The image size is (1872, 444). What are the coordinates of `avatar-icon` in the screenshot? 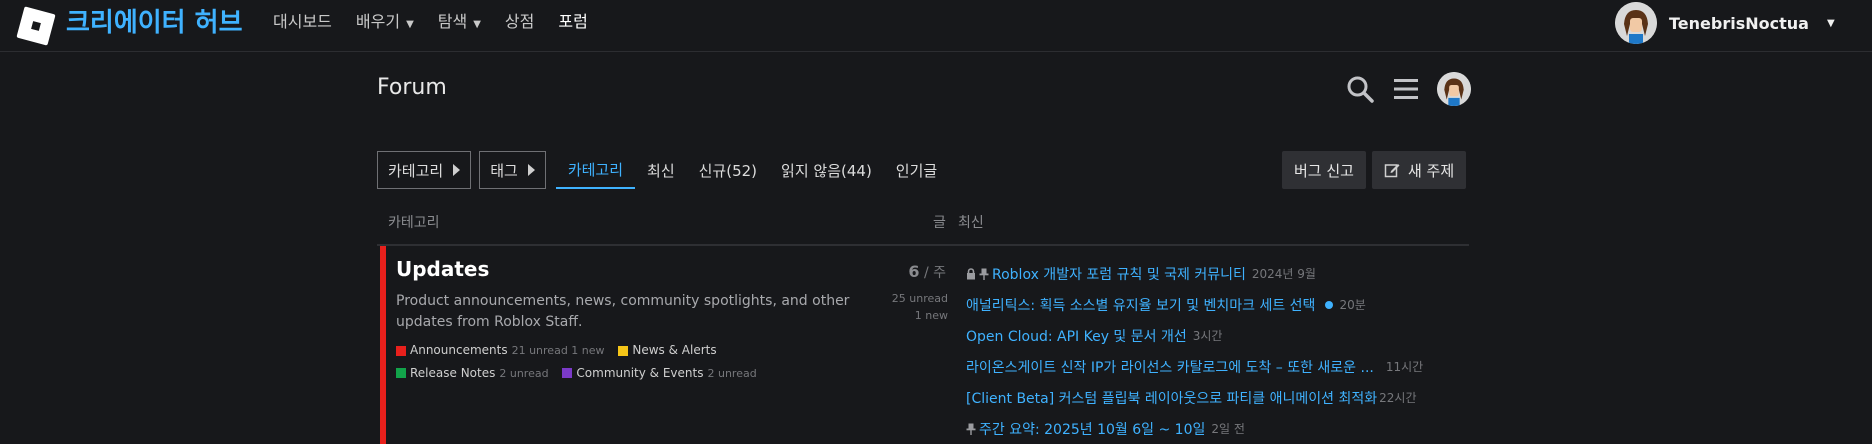 It's located at (1636, 23).